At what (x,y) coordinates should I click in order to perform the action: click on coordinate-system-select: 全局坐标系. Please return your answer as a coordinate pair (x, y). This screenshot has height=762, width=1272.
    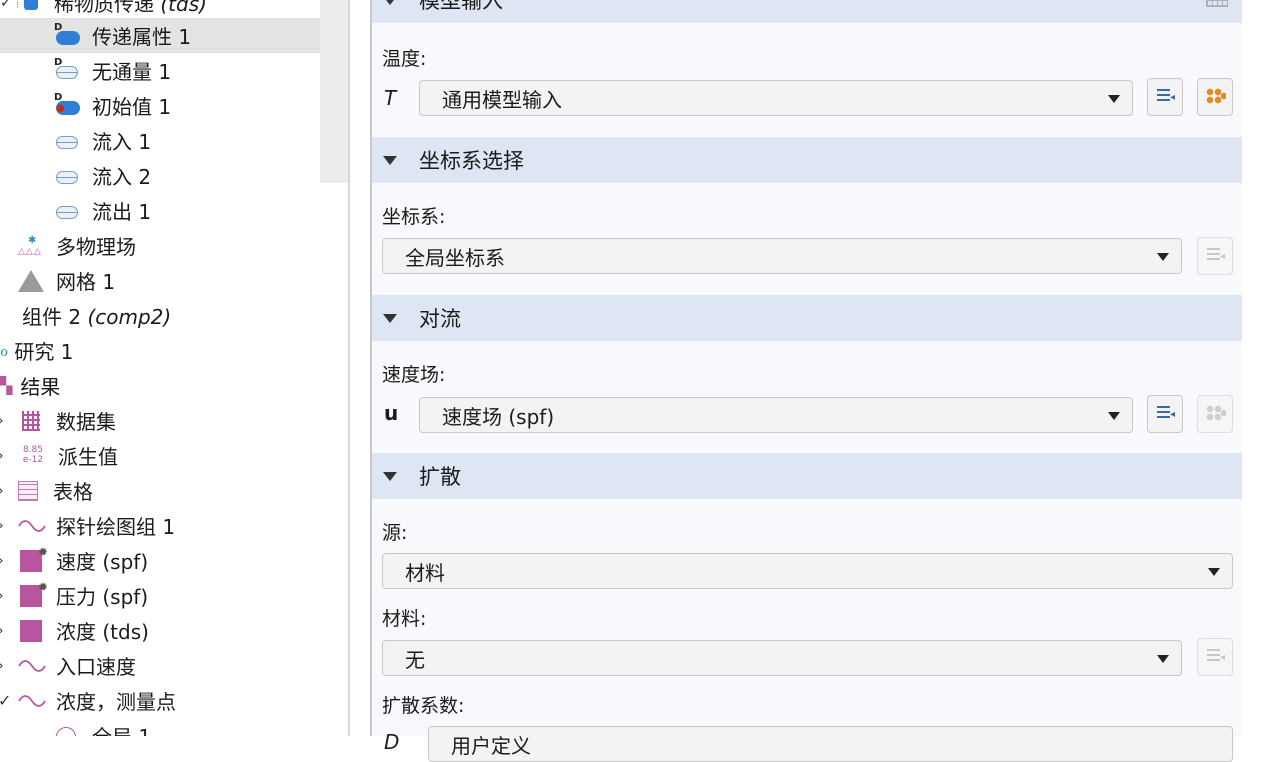
    Looking at the image, I should click on (782, 256).